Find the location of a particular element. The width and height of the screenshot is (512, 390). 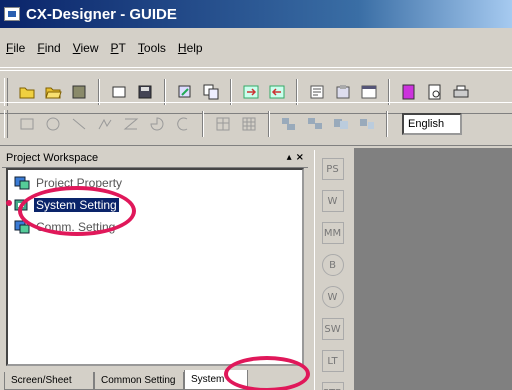

ungroup-icon is located at coordinates (367, 124).